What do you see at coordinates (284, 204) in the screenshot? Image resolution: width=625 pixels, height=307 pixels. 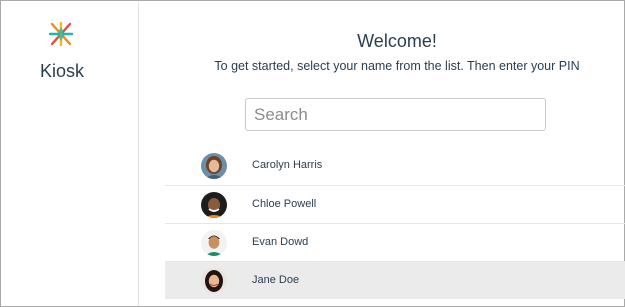 I see `user-name: Chloe Powell` at bounding box center [284, 204].